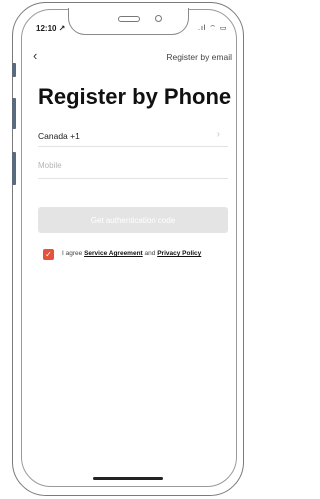 The height and width of the screenshot is (499, 320). I want to click on status-time: 12:10 ↗, so click(51, 28).